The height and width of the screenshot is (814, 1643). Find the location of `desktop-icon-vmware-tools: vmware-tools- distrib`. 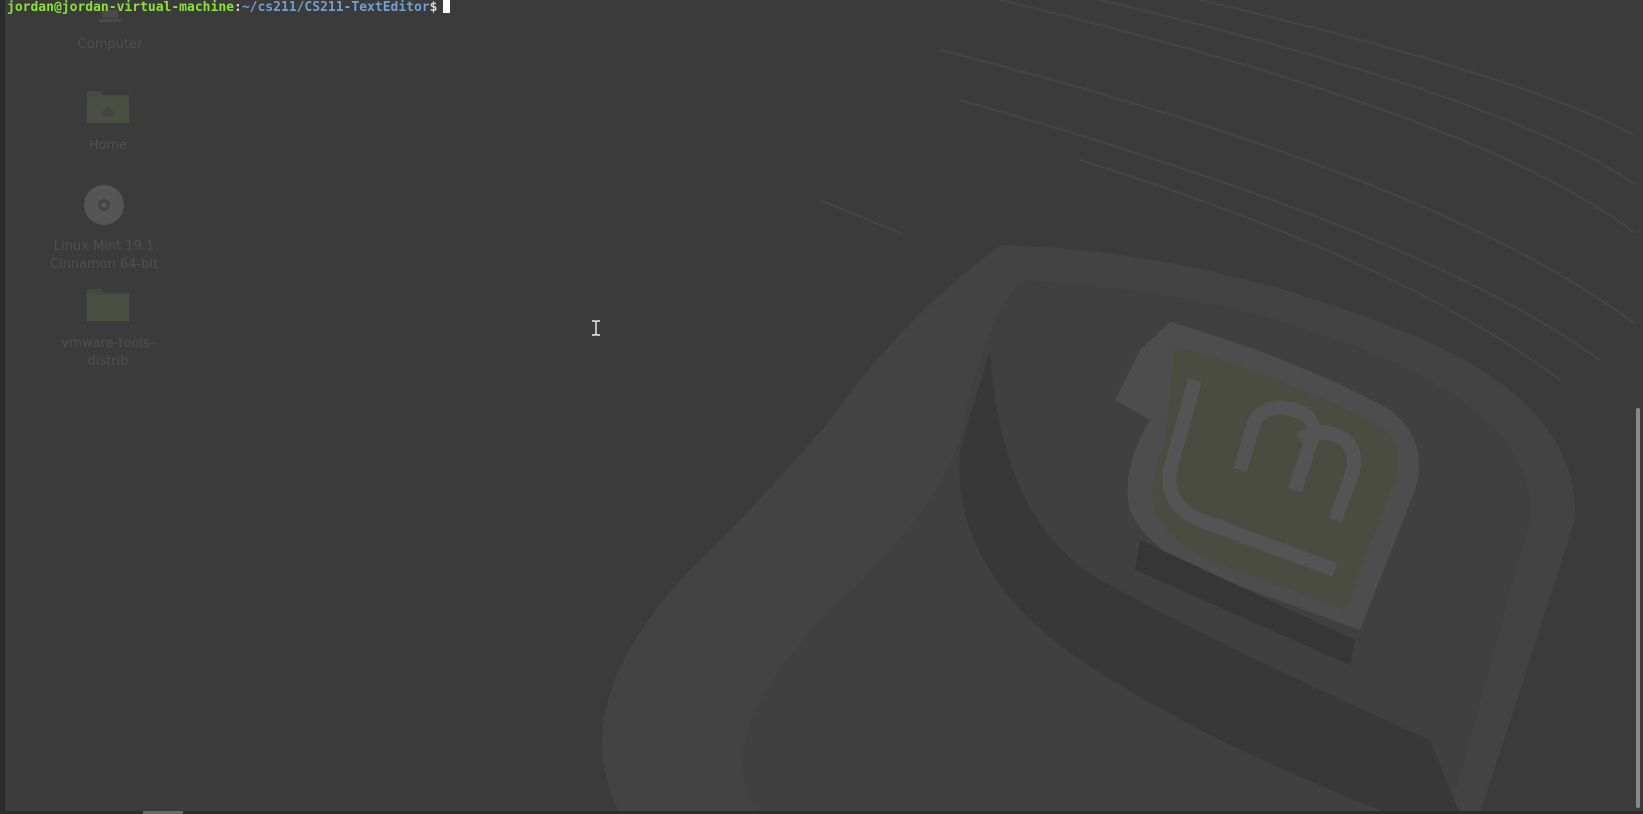

desktop-icon-vmware-tools: vmware-tools- distrib is located at coordinates (108, 328).